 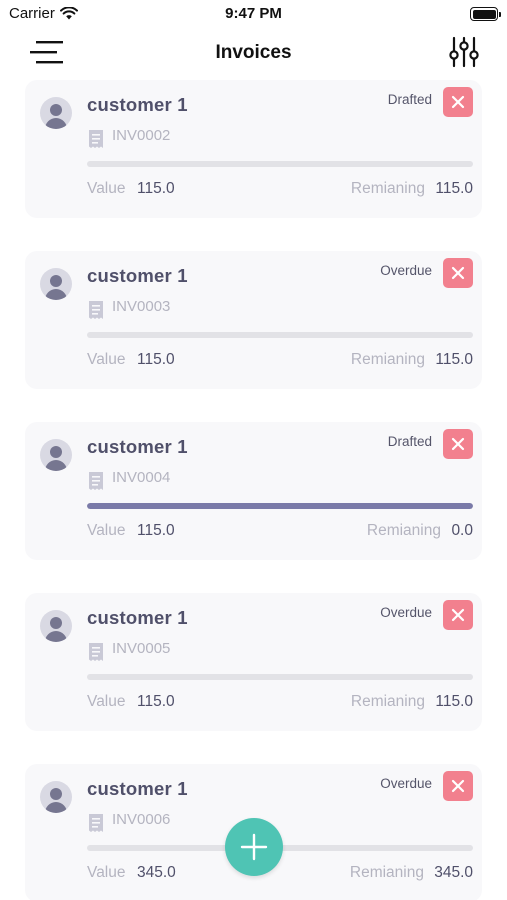 I want to click on sliders-filter-icon, so click(x=464, y=52).